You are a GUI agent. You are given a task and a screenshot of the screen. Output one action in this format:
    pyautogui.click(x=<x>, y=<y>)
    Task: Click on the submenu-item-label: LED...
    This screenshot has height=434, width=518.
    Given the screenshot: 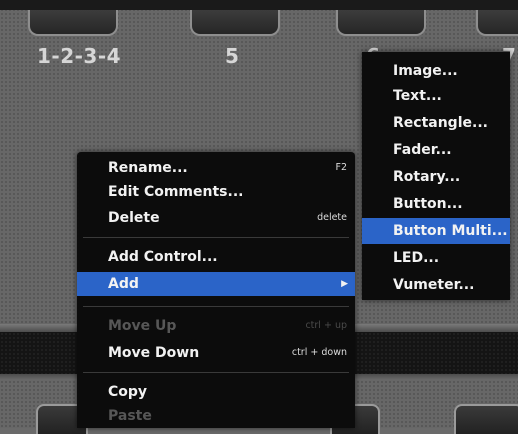 What is the action you would take?
    pyautogui.click(x=416, y=258)
    